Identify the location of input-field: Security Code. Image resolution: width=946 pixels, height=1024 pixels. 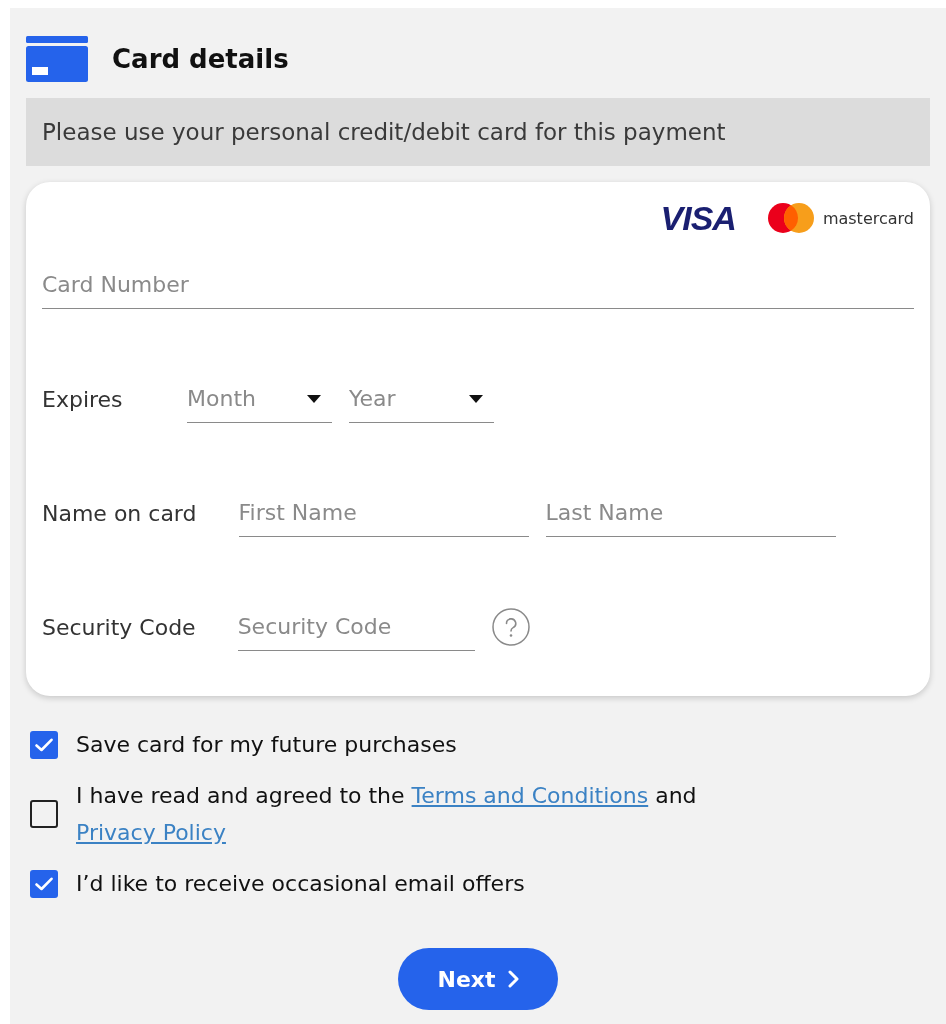
(356, 627).